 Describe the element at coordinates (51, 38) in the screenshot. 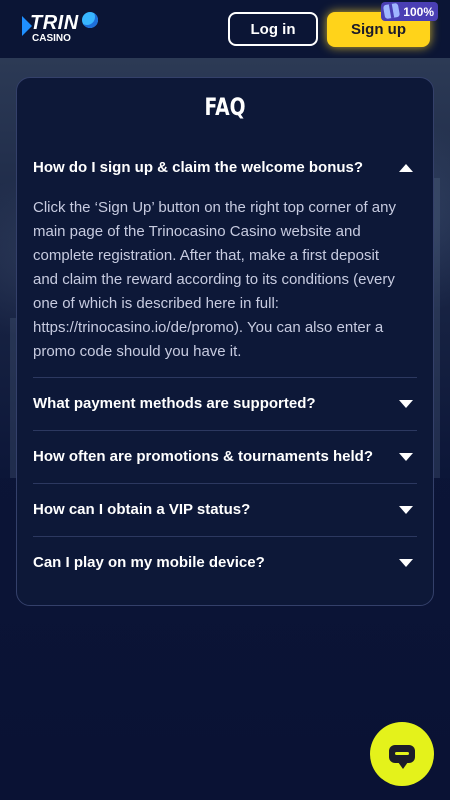

I see `logo-subtext: CASINO` at that location.